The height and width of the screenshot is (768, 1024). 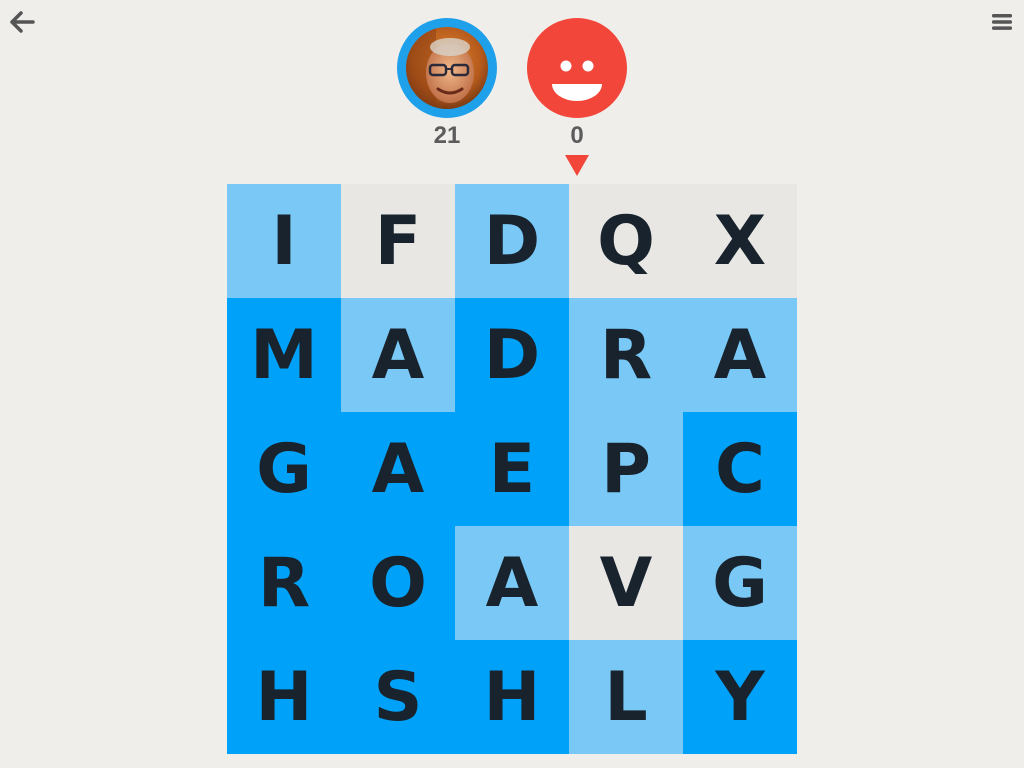 I want to click on player1-avatar, so click(x=447, y=68).